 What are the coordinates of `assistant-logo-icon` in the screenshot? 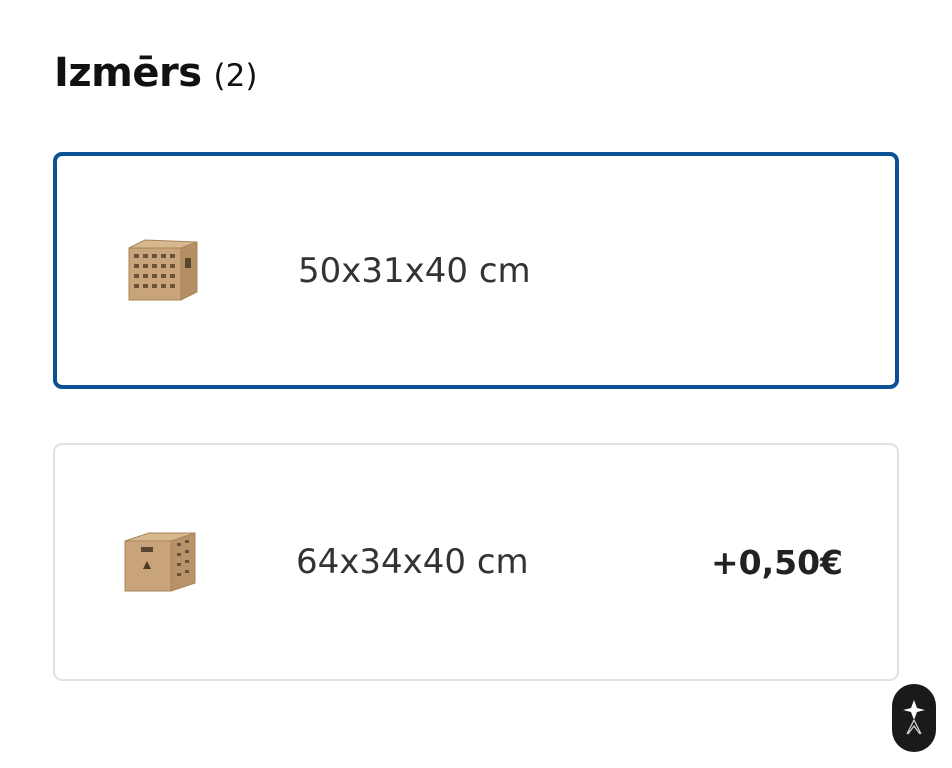 It's located at (914, 717).